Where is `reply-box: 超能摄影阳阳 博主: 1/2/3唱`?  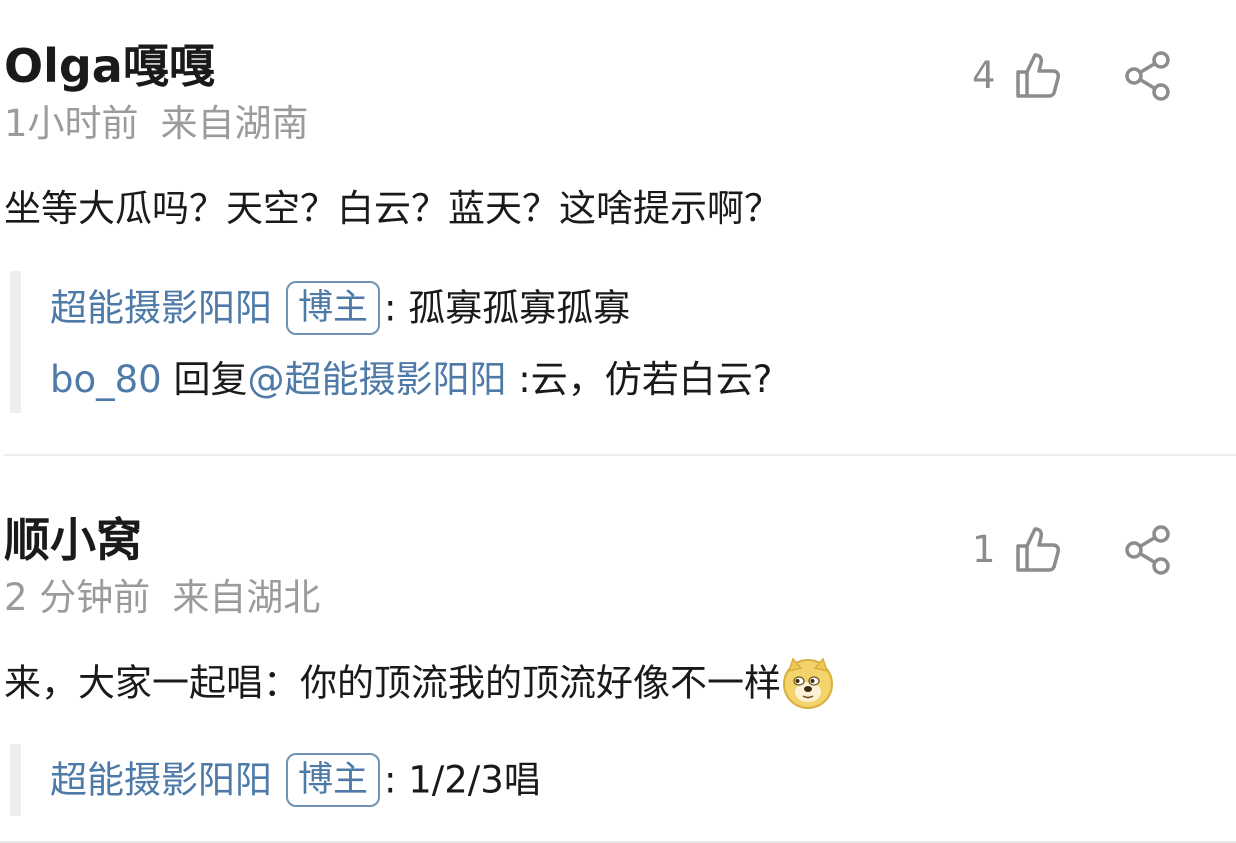
reply-box: 超能摄影阳阳 博主: 1/2/3唱 is located at coordinates (623, 780).